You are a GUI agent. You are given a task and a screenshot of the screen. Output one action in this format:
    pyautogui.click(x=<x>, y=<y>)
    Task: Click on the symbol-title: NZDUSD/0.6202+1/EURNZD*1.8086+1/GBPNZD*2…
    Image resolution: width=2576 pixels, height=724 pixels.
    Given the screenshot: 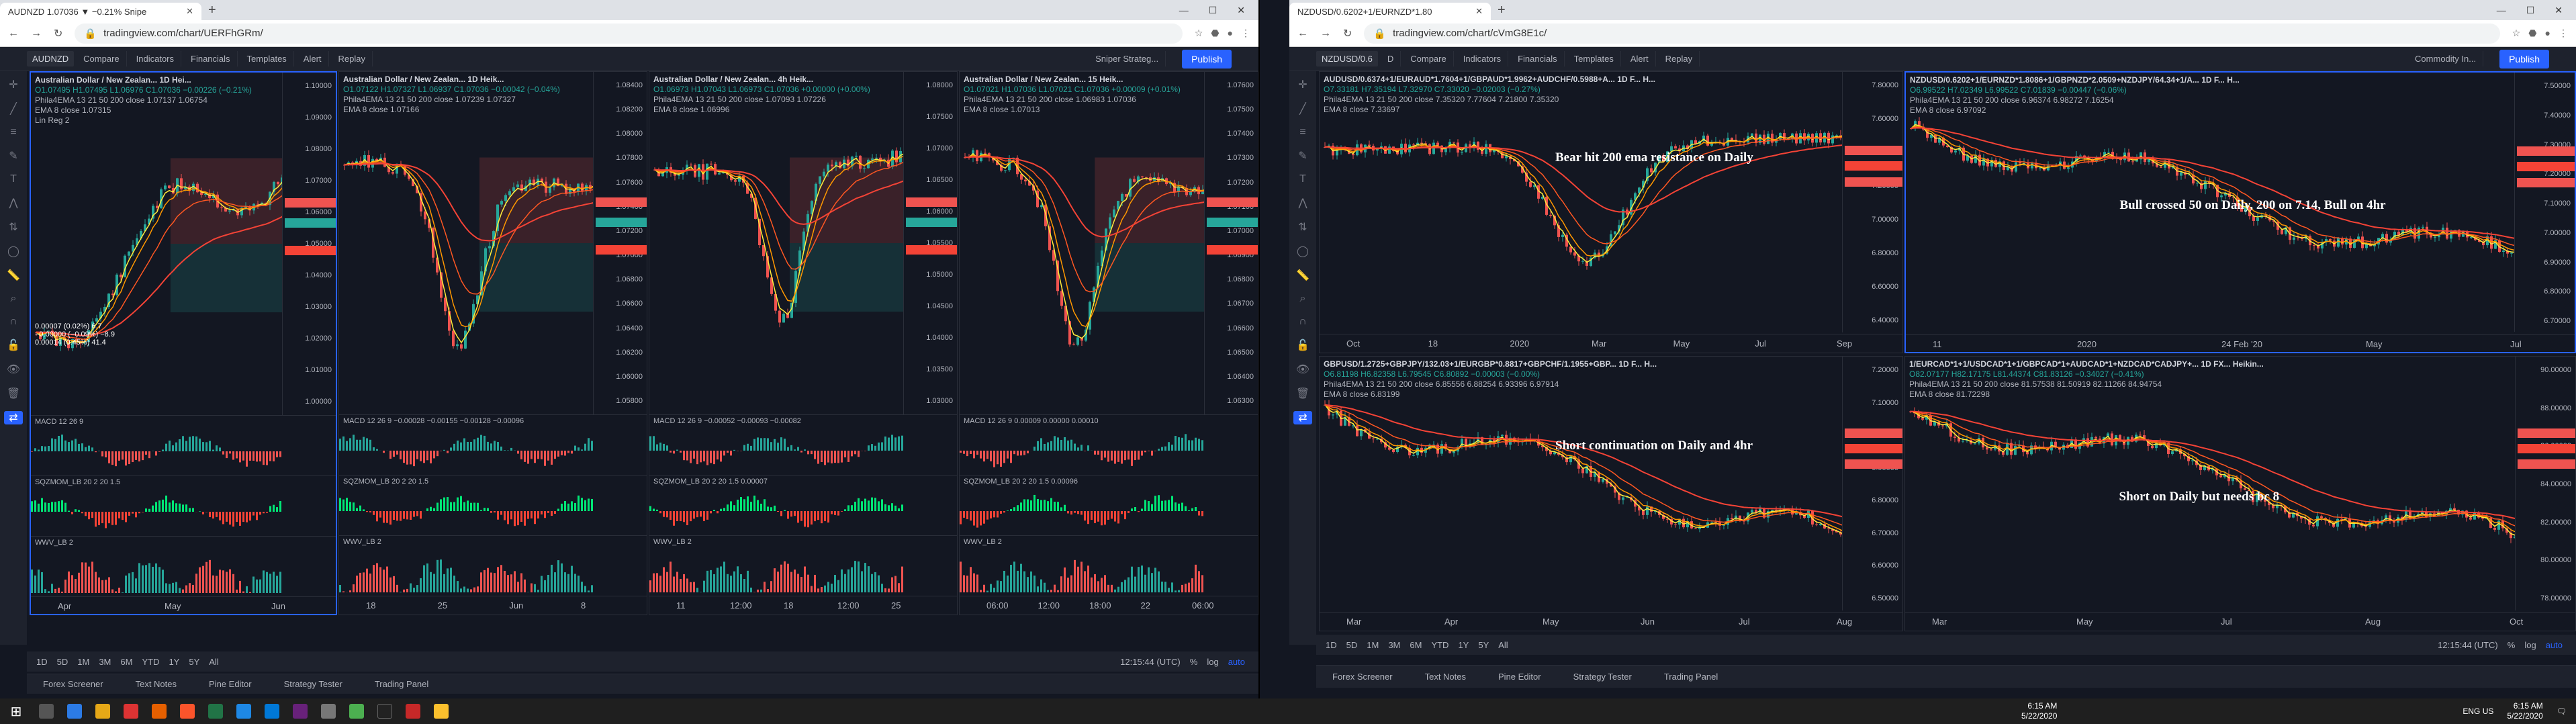 What is the action you would take?
    pyautogui.click(x=2075, y=80)
    